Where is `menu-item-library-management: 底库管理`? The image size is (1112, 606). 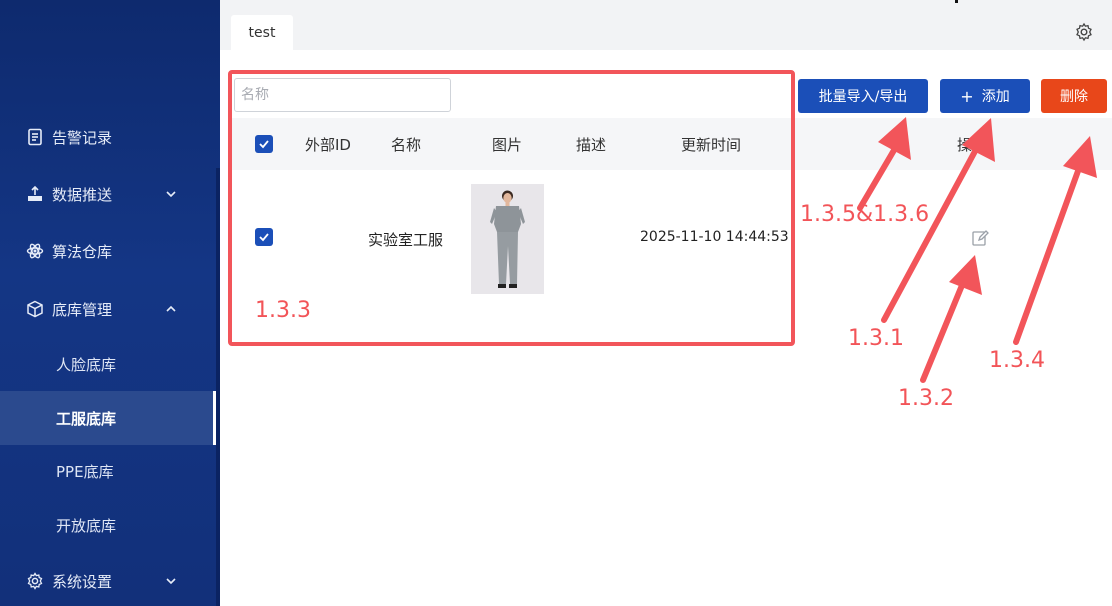 menu-item-library-management: 底库管理 is located at coordinates (108, 309).